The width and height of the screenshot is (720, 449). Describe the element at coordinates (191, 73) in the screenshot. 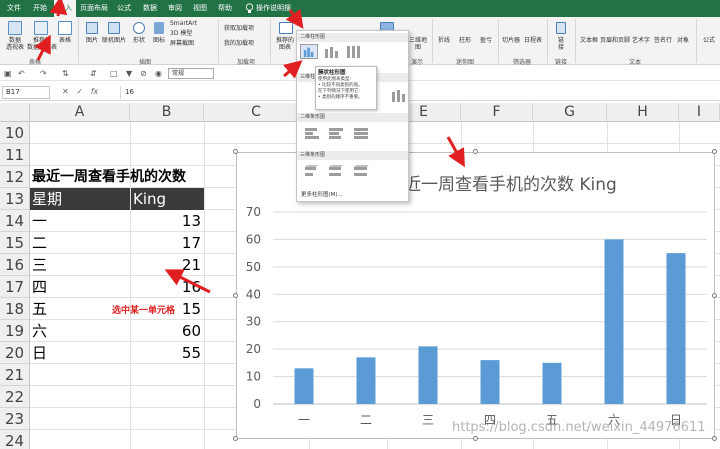

I see `number-format-select: 常规` at that location.